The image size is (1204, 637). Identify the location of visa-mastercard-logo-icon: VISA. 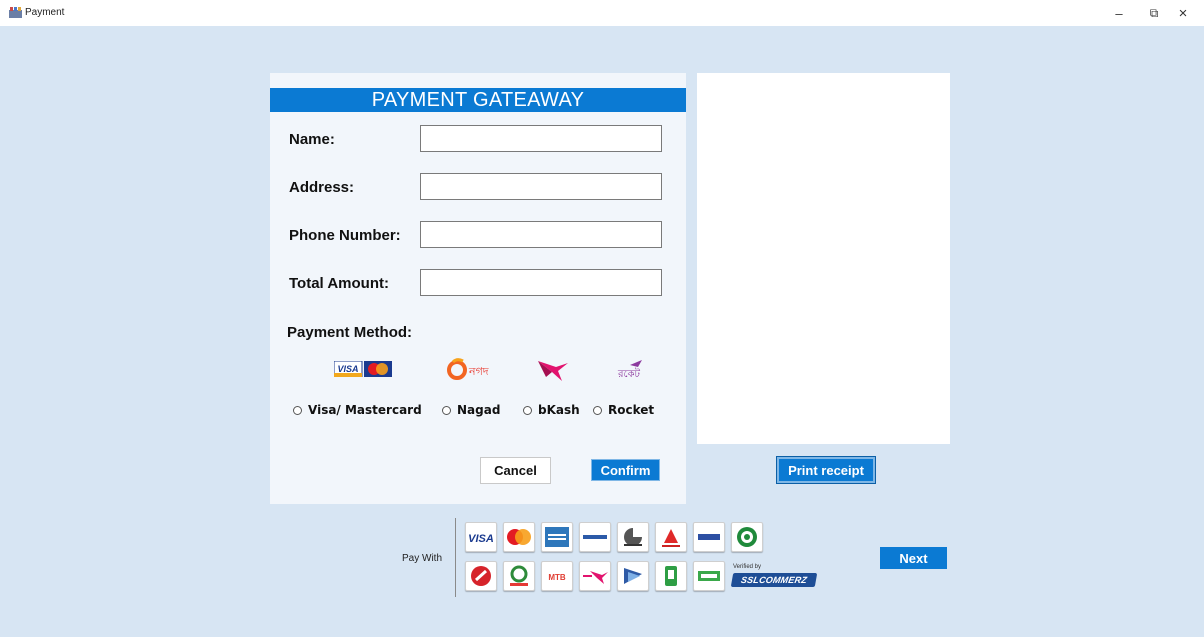
(363, 369).